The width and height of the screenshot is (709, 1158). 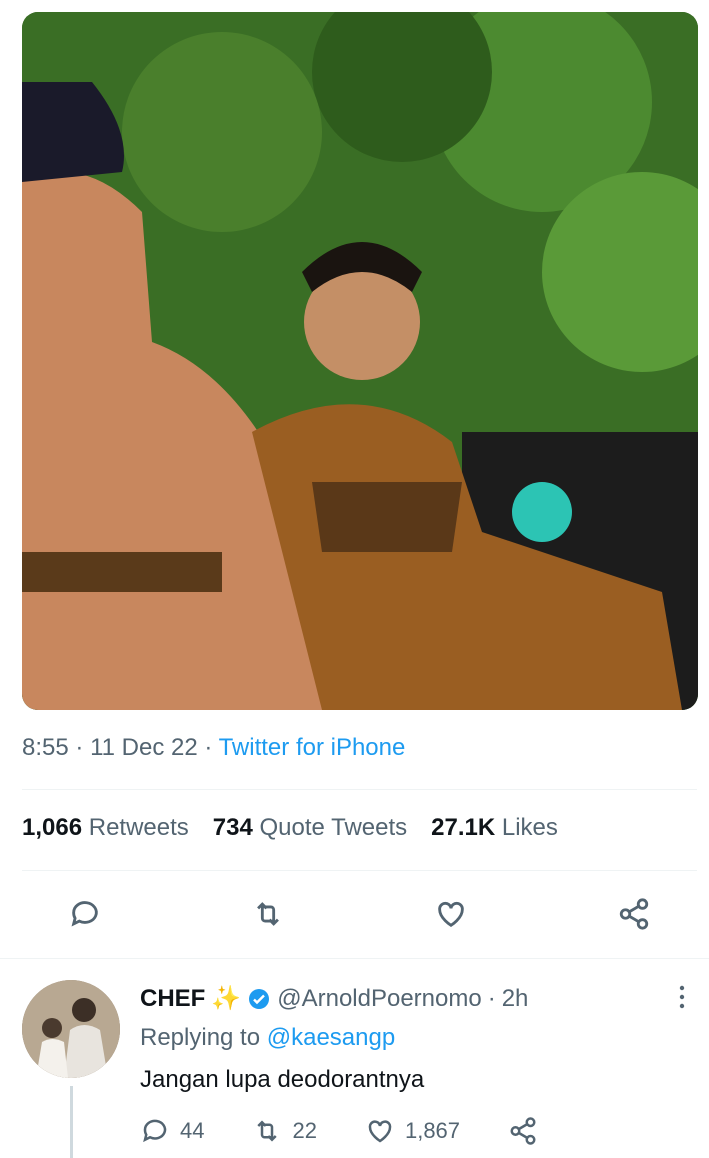 I want to click on tweet-date: 11 Dec 22, so click(x=144, y=747).